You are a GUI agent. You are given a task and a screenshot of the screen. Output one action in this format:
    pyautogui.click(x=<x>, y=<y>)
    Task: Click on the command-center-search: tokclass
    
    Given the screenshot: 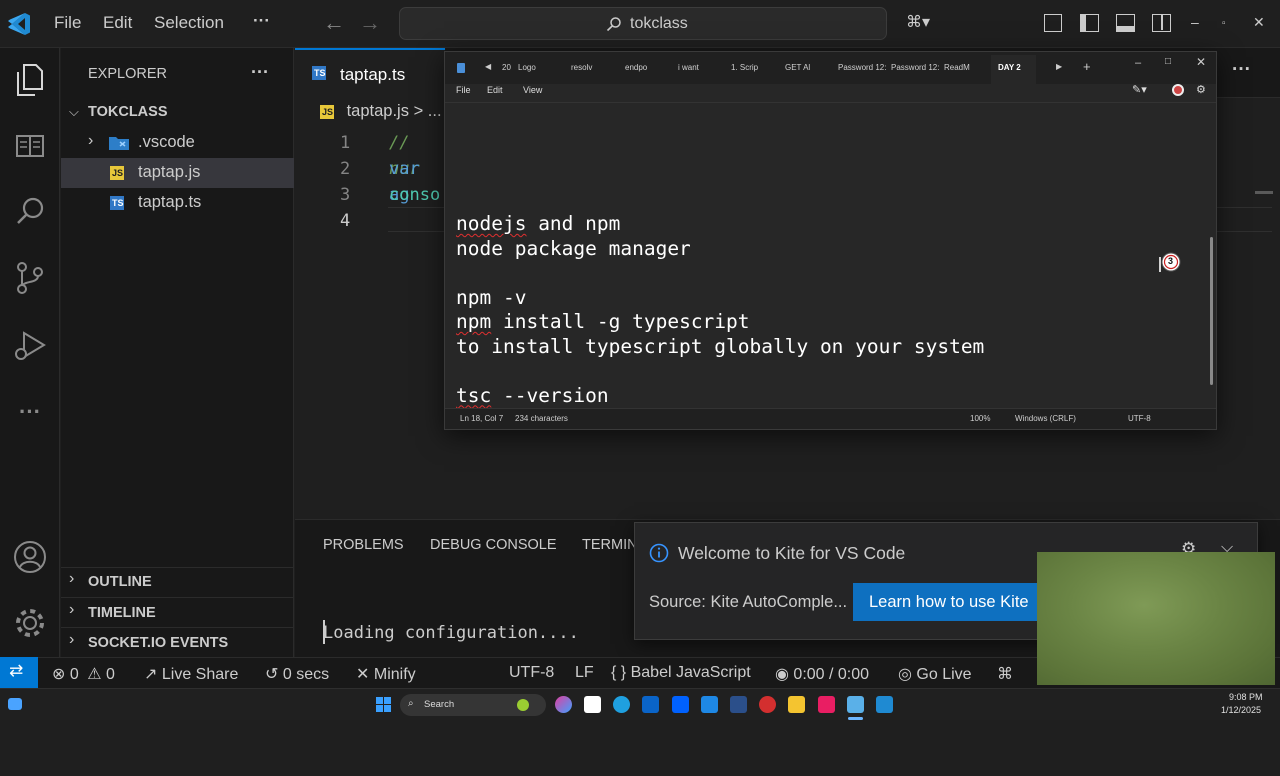 What is the action you would take?
    pyautogui.click(x=643, y=23)
    